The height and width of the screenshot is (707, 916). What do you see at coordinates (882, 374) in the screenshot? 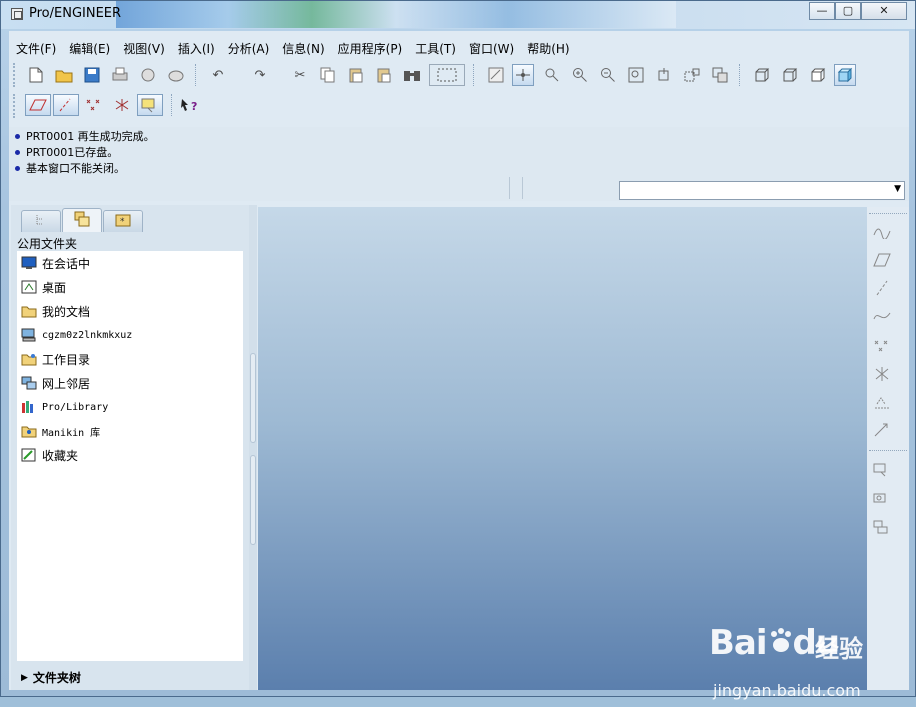
I see `coordinate-system-icon` at bounding box center [882, 374].